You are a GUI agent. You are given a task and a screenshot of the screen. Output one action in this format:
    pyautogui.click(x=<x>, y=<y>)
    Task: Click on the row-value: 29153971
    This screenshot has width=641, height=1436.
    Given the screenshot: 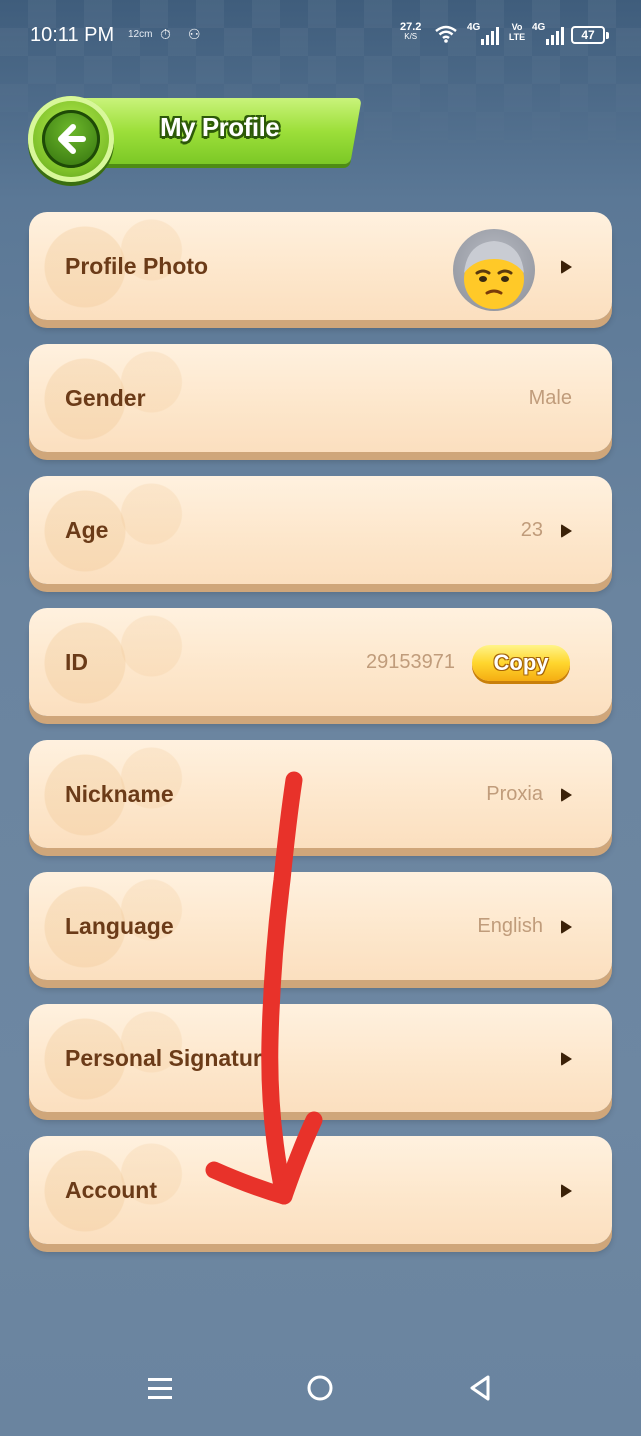 What is the action you would take?
    pyautogui.click(x=410, y=662)
    